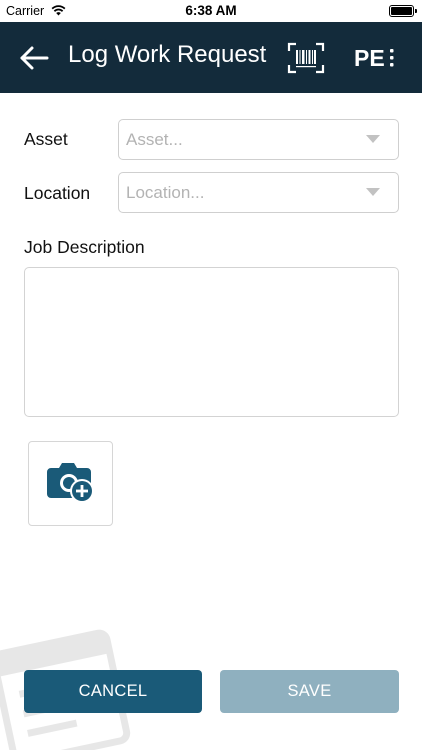  What do you see at coordinates (403, 11) in the screenshot?
I see `battery-icon` at bounding box center [403, 11].